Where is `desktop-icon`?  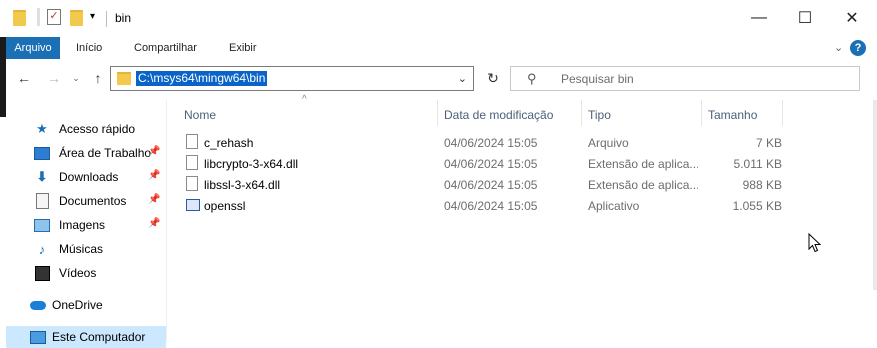 desktop-icon is located at coordinates (42, 153).